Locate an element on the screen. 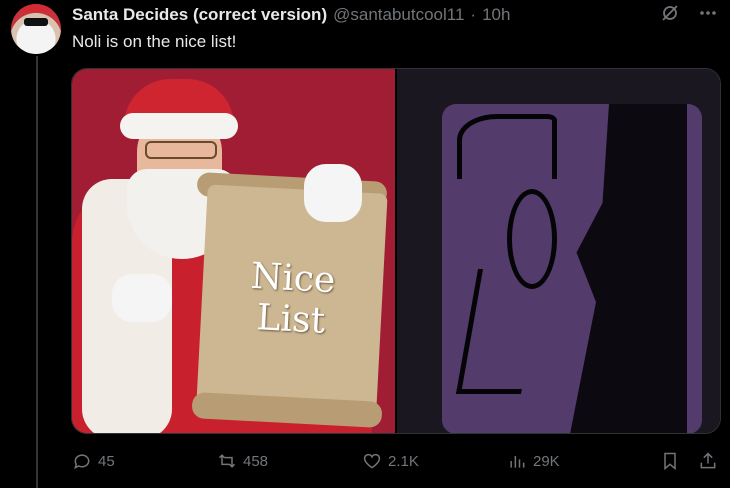 This screenshot has height=488, width=730. sketch-crown-stroke is located at coordinates (507, 146).